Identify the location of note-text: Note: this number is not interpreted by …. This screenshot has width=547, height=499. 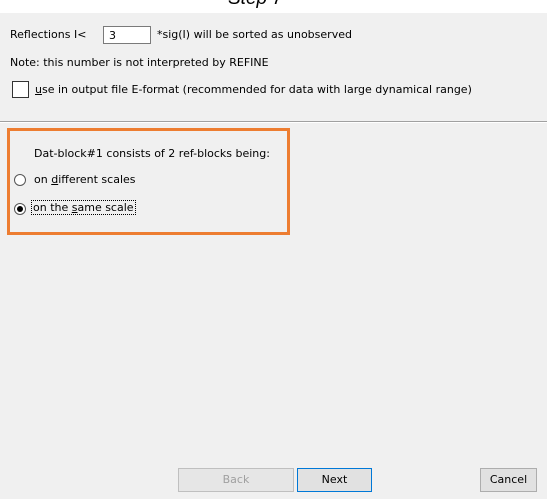
(139, 62).